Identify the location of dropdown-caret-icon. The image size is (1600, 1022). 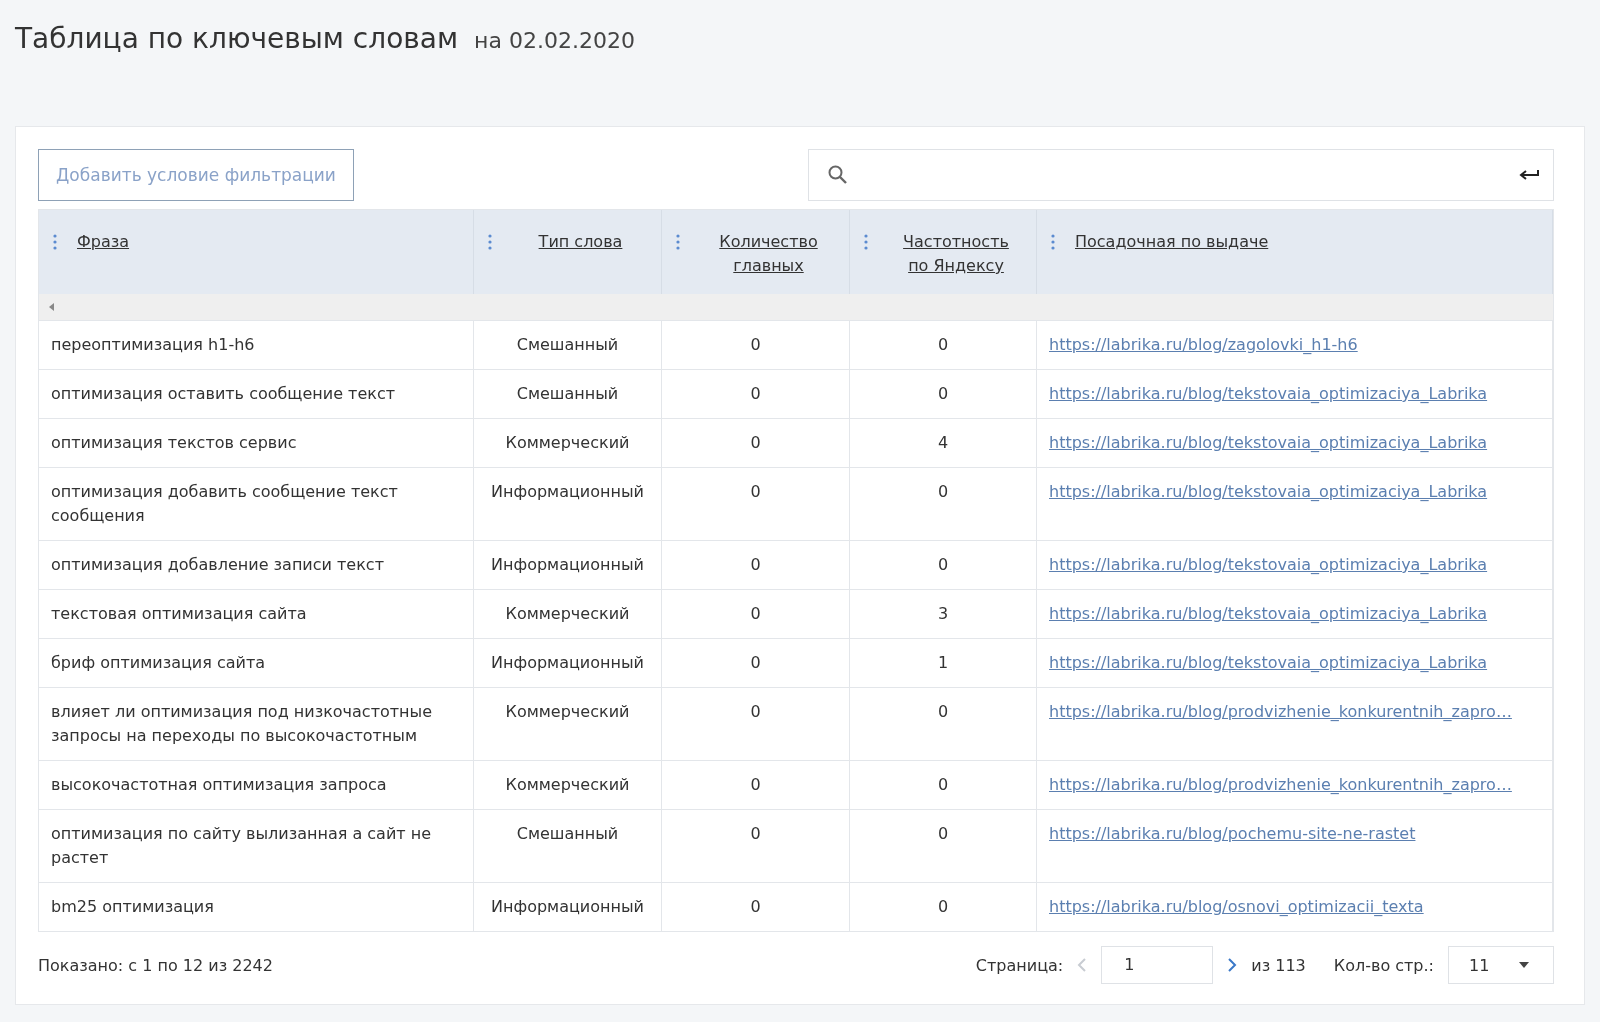
(1524, 965).